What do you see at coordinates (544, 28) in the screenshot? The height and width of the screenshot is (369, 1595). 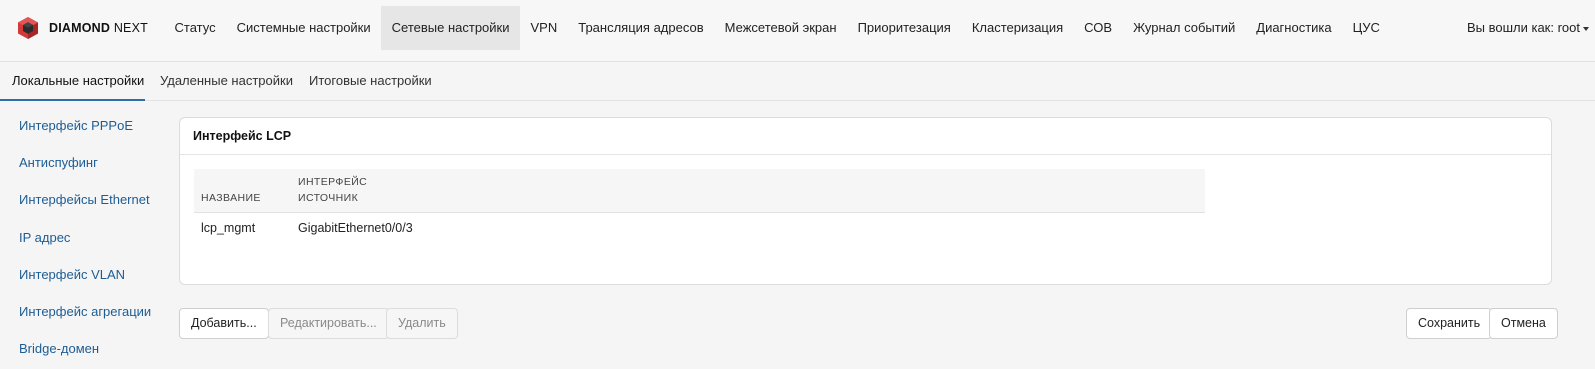 I see `nav-item-vpn: VPN` at bounding box center [544, 28].